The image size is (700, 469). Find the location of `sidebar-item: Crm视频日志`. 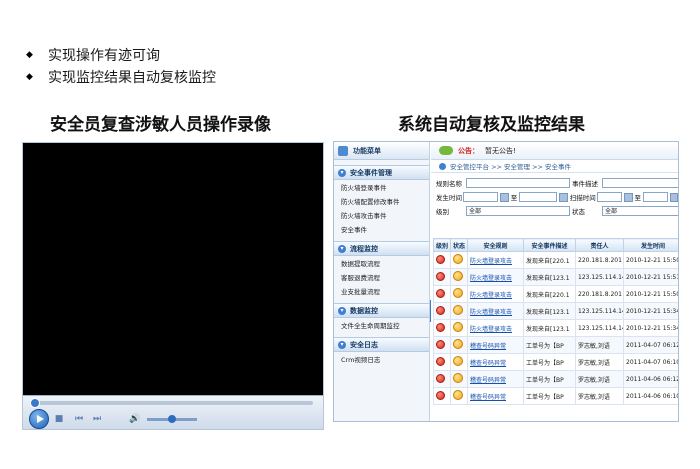

sidebar-item: Crm视频日志 is located at coordinates (381, 359).